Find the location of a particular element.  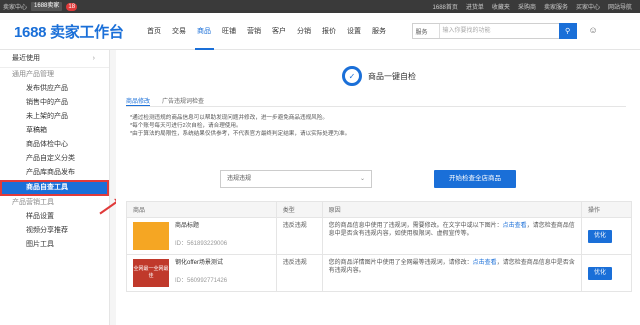

topbar-link: 网站导航 is located at coordinates (620, 6).